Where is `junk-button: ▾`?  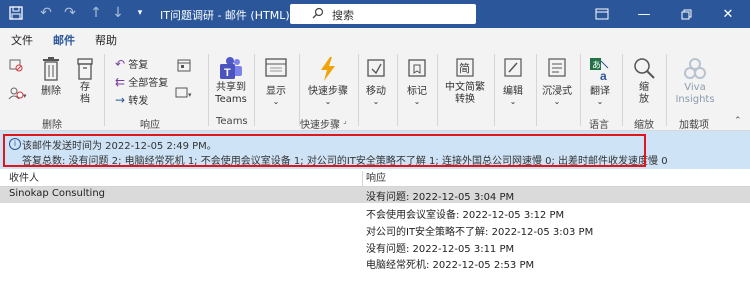 junk-button: ▾ is located at coordinates (18, 93).